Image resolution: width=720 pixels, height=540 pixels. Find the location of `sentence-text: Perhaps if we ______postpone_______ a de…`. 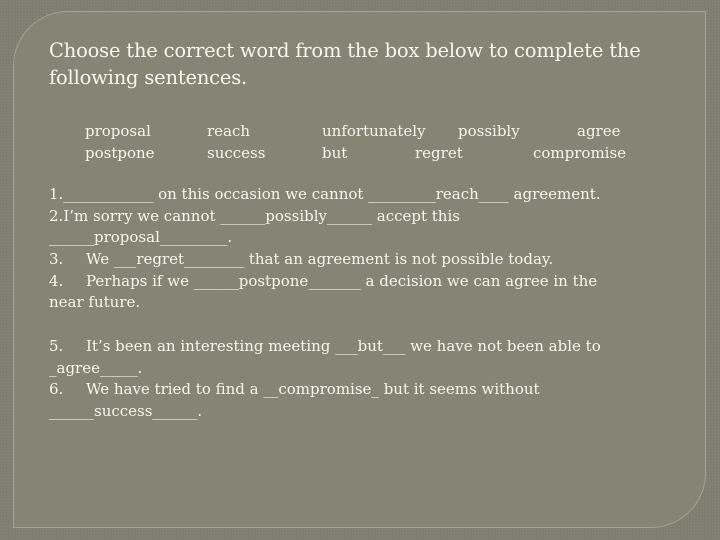

sentence-text: Perhaps if we ______postpone_______ a de… is located at coordinates (342, 280).